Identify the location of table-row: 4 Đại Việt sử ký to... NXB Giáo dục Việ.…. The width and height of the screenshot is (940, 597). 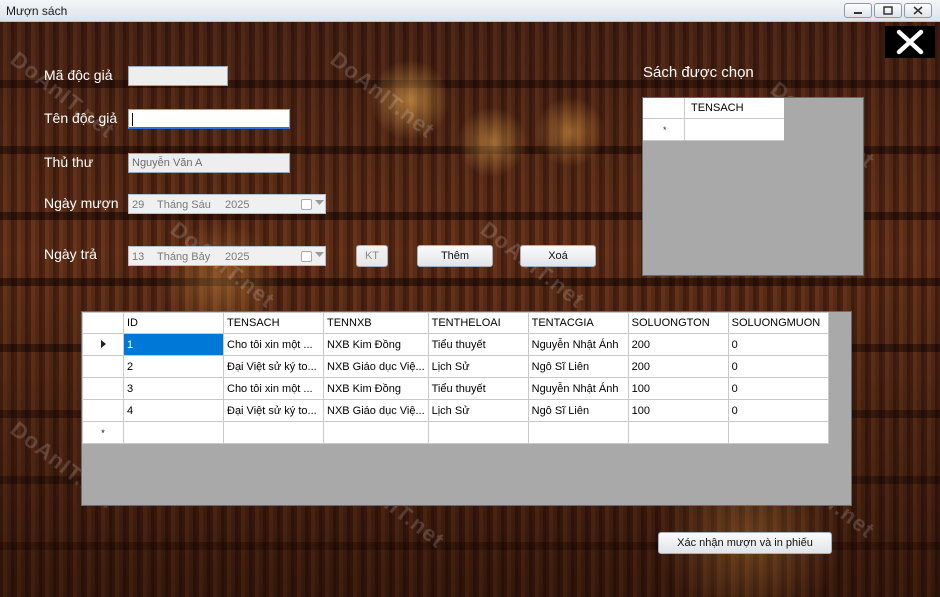
(455, 410).